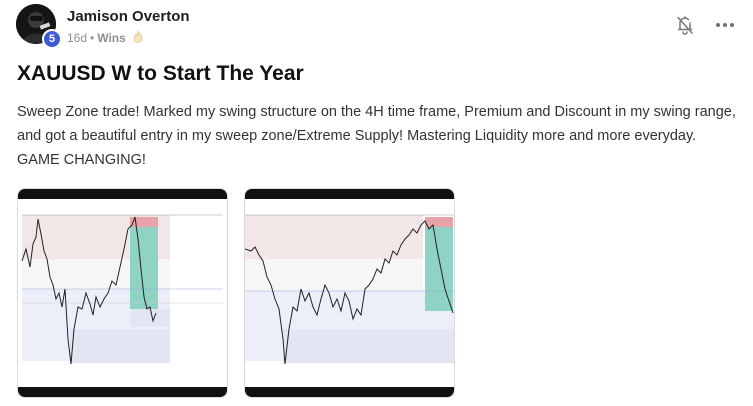 Image resolution: width=753 pixels, height=406 pixels. Describe the element at coordinates (128, 16) in the screenshot. I see `author-name: Jamison Overton` at that location.